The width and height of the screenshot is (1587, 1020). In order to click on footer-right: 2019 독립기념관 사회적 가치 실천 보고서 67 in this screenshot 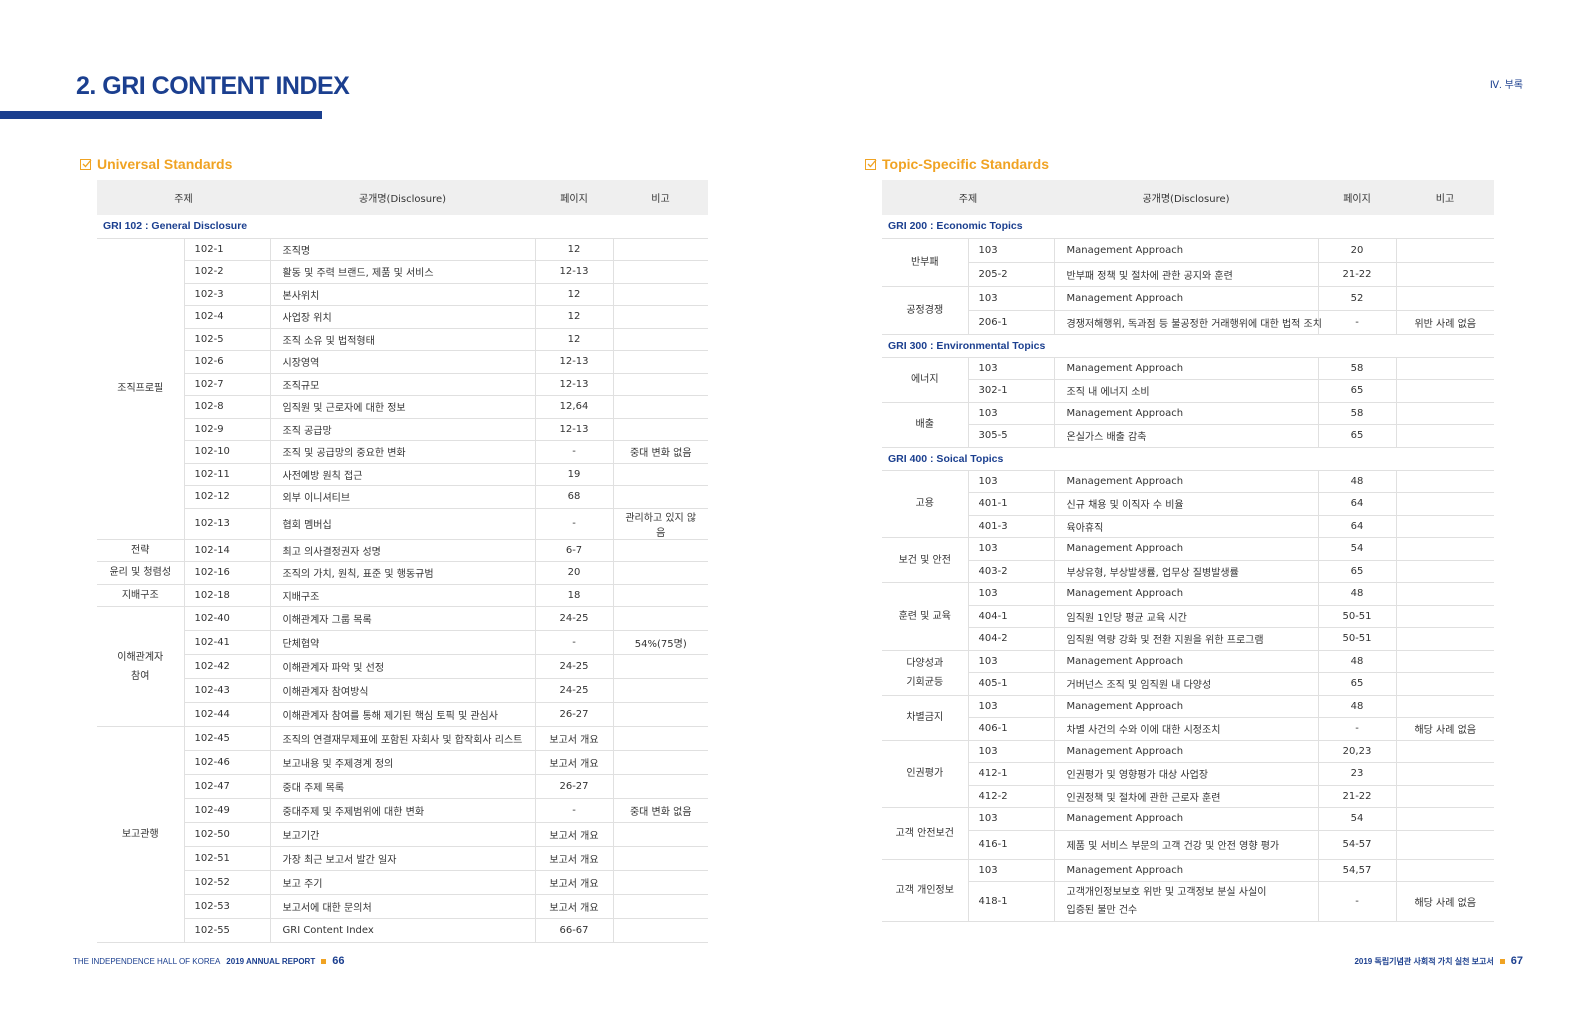, I will do `click(1438, 961)`.